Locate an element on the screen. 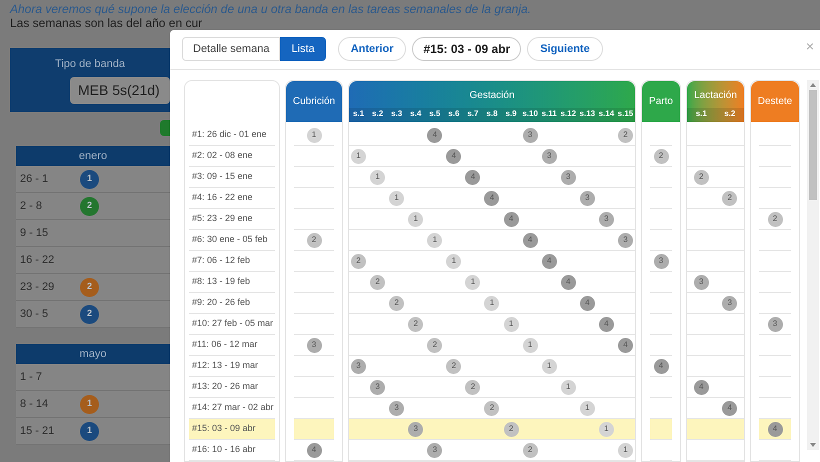 The width and height of the screenshot is (820, 462). week-subheader: s.7 is located at coordinates (473, 114).